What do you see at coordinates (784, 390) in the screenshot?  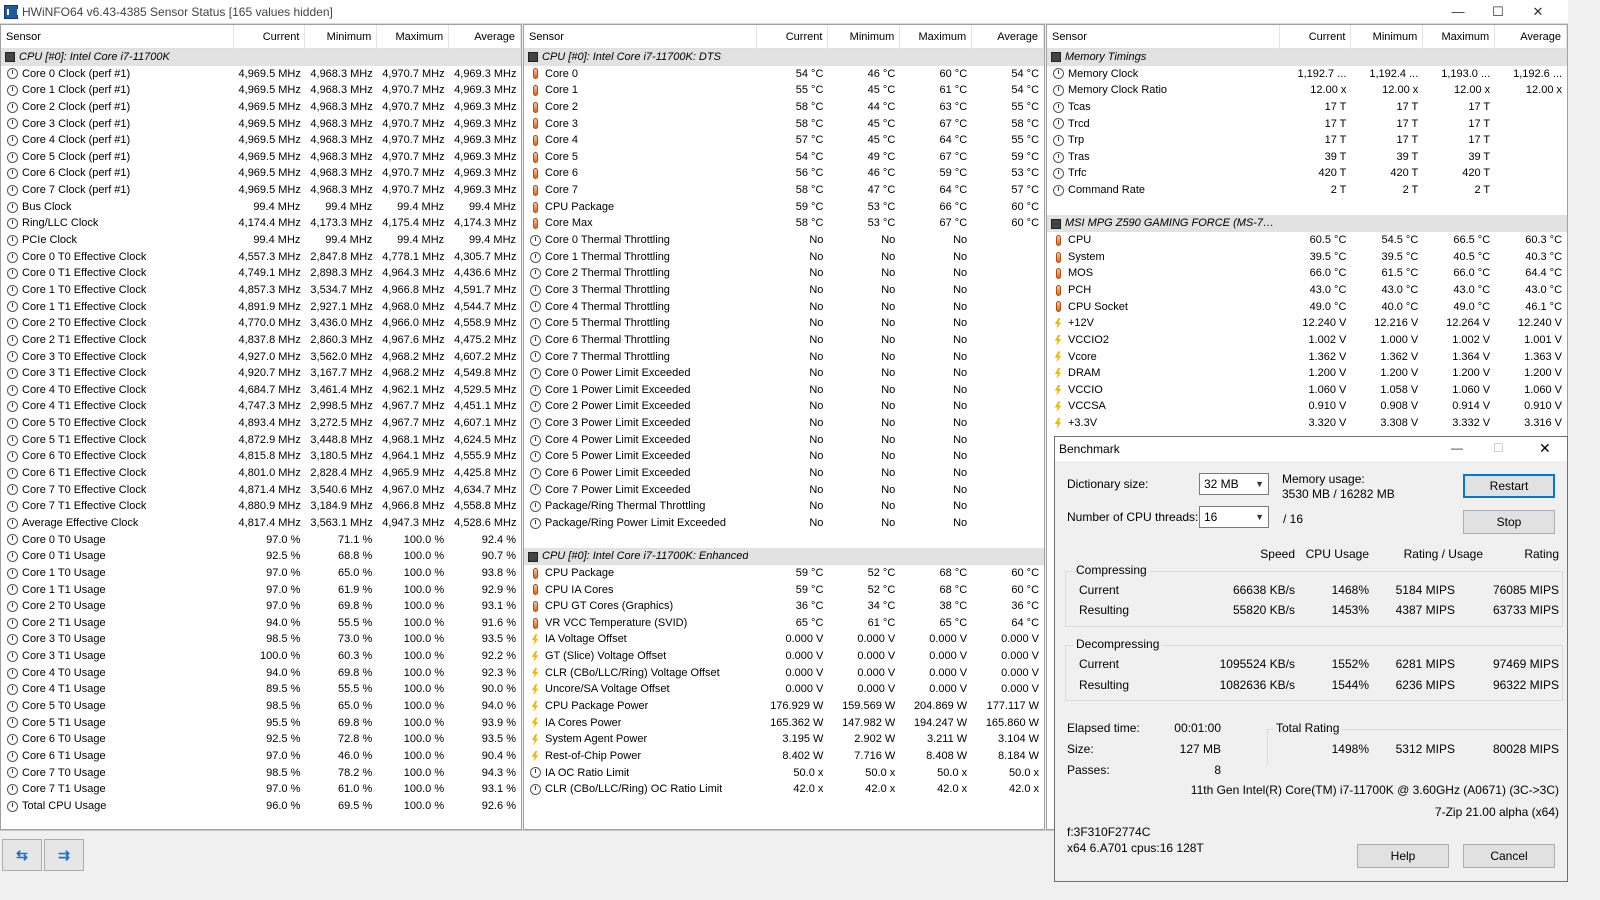 I see `sensor-row: Core 1 Power Limit Exceeded No No No` at bounding box center [784, 390].